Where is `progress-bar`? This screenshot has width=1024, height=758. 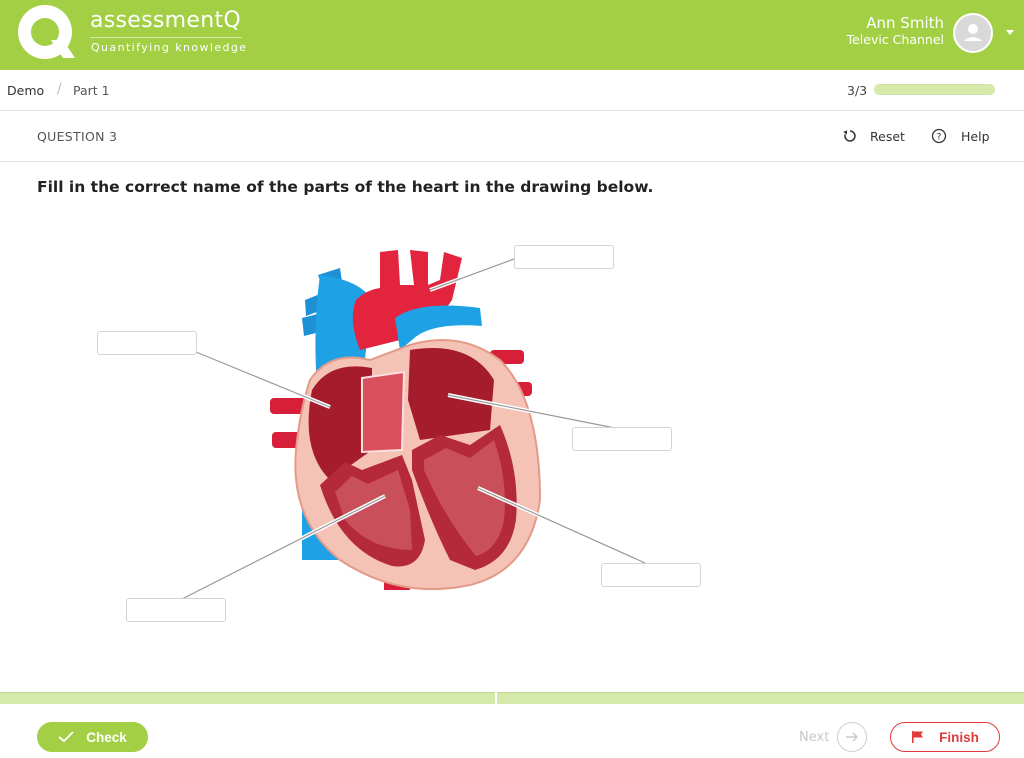 progress-bar is located at coordinates (934, 89).